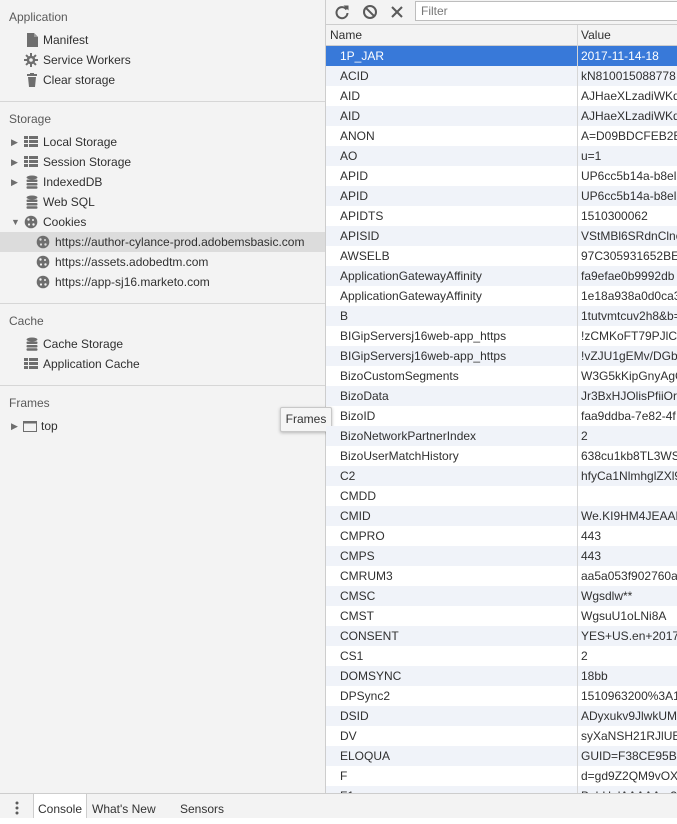 This screenshot has width=677, height=824. Describe the element at coordinates (346, 35) in the screenshot. I see `column-header-name: Name` at that location.